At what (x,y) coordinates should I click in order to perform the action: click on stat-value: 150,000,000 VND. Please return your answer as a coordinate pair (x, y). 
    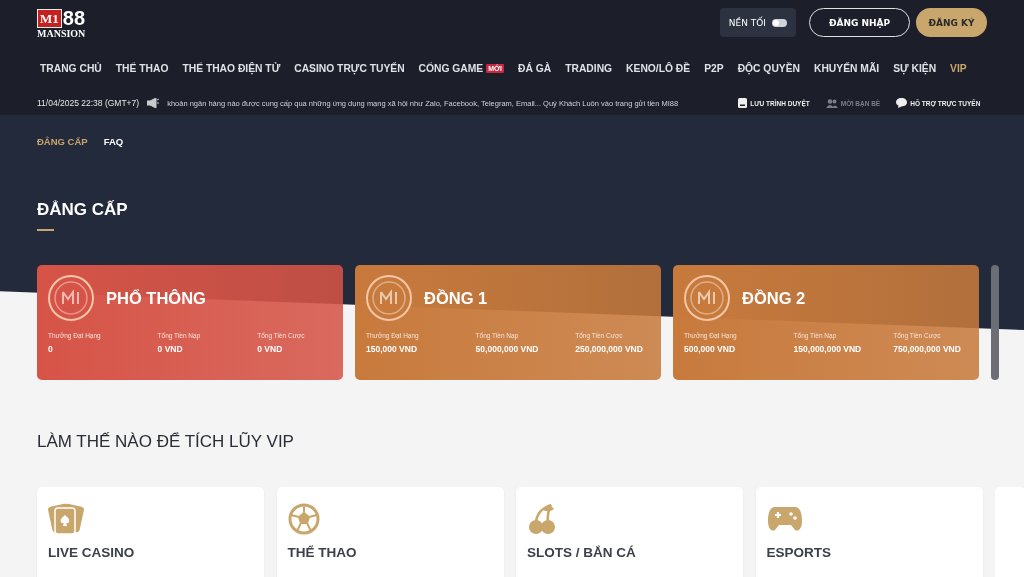
    Looking at the image, I should click on (828, 349).